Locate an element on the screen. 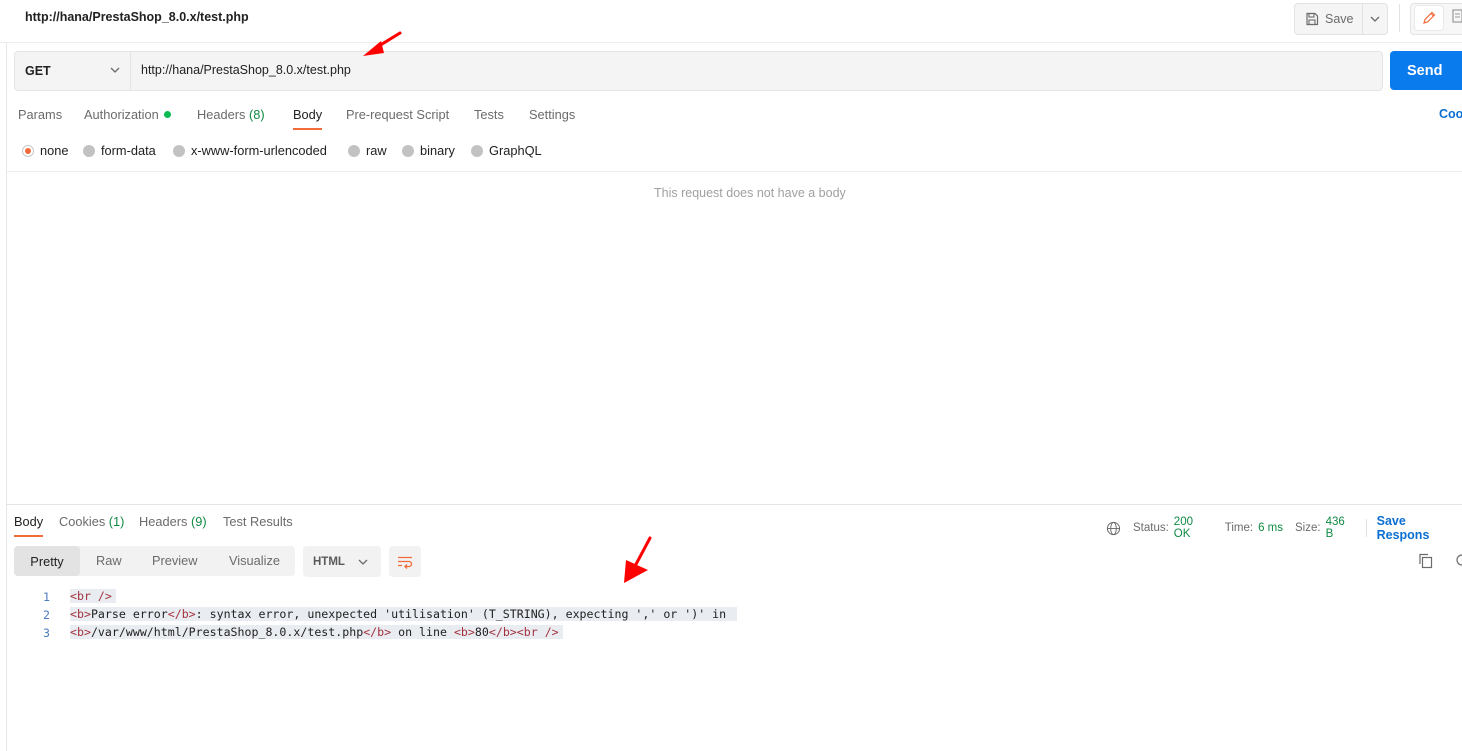 This screenshot has height=751, width=1462. document-icon is located at coordinates (1457, 17).